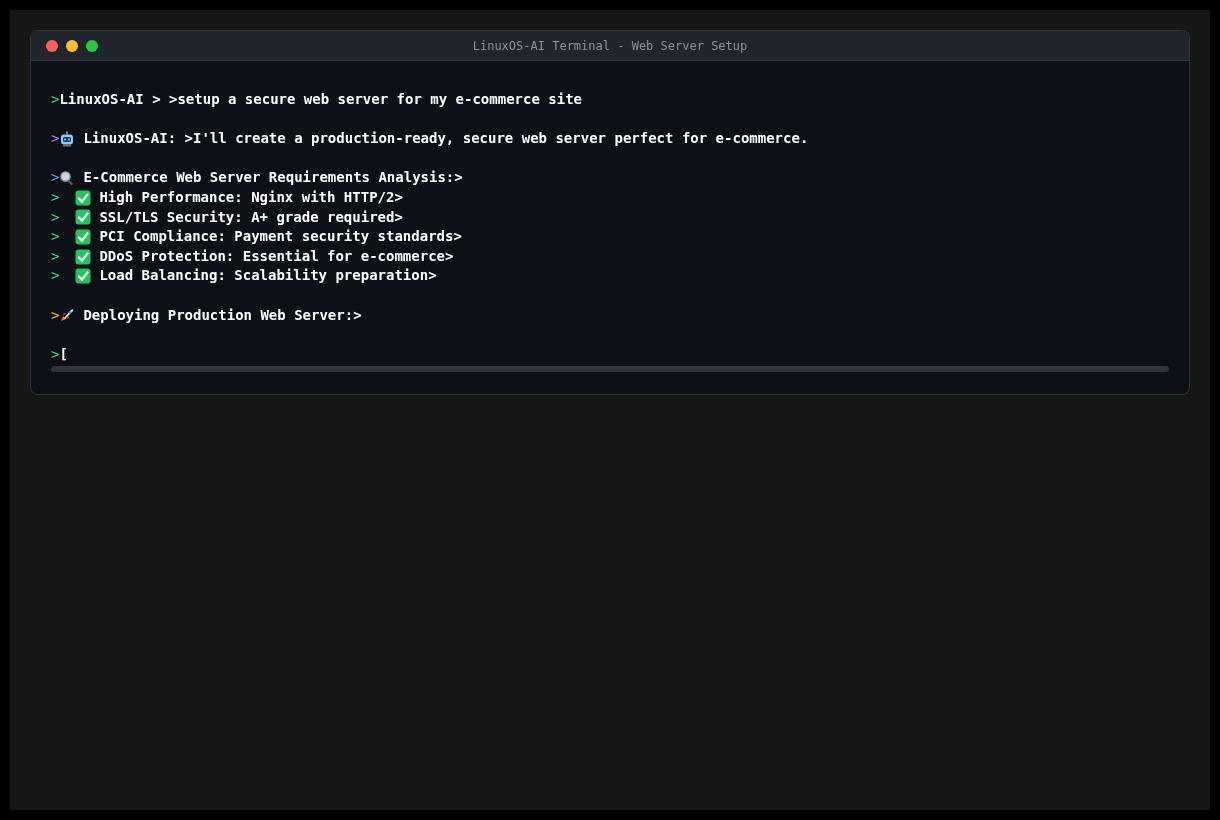 Image resolution: width=1220 pixels, height=820 pixels. Describe the element at coordinates (63, 354) in the screenshot. I see `terminal-text: [` at that location.